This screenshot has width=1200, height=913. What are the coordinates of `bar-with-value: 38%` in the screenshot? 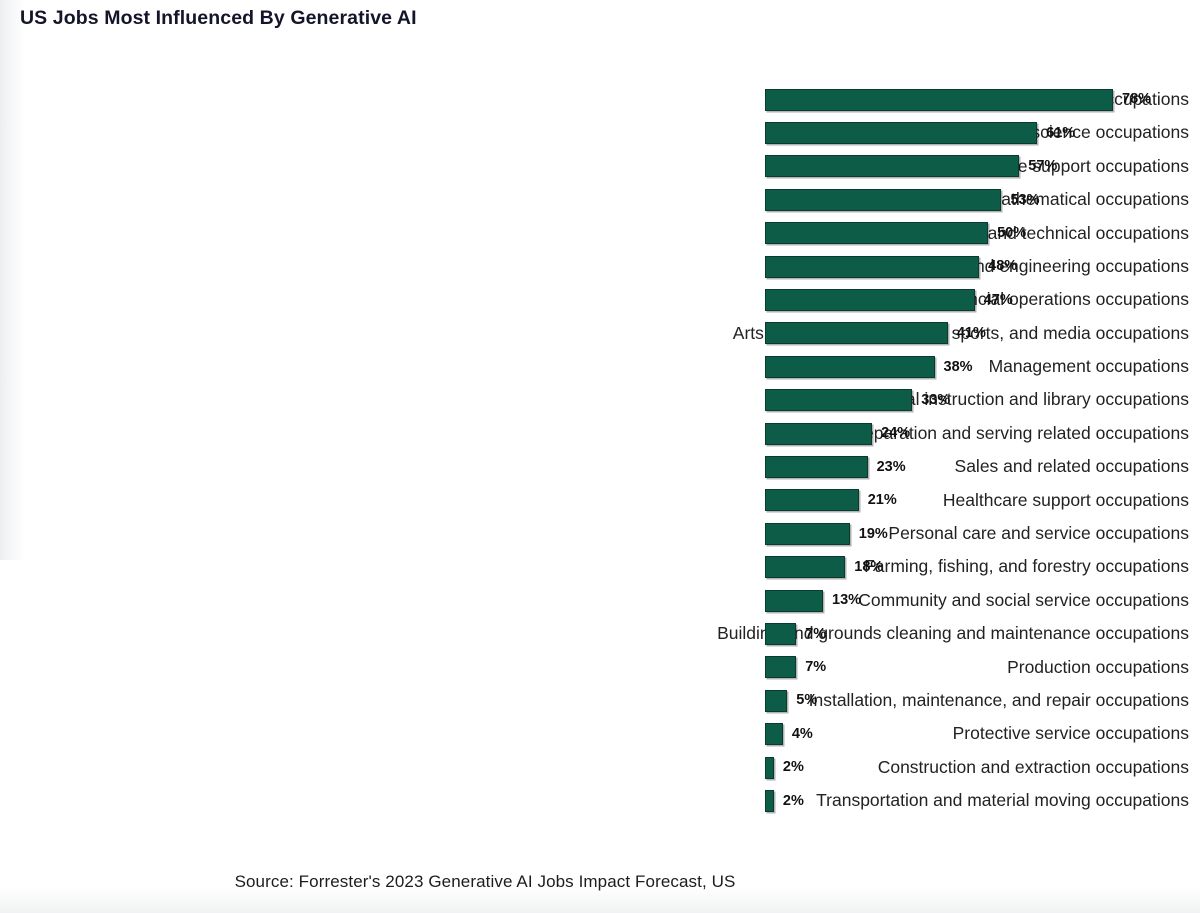 It's located at (869, 366).